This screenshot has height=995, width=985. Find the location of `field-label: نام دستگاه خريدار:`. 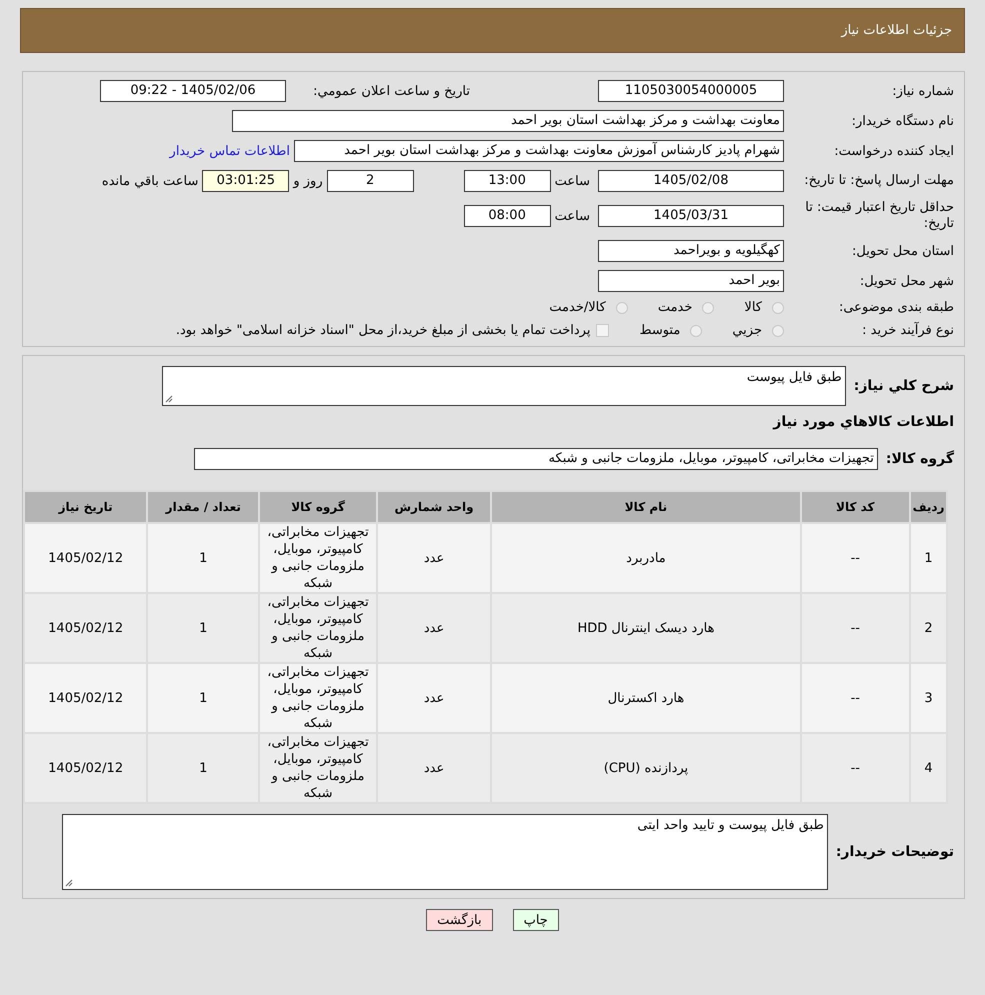

field-label: نام دستگاه خريدار: is located at coordinates (902, 121).